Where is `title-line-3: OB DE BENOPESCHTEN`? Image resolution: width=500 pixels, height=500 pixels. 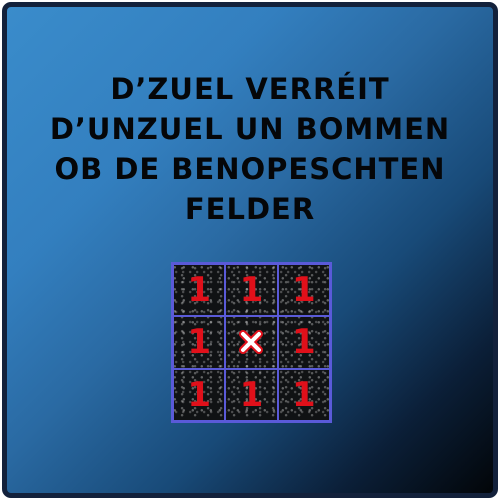 title-line-3: OB DE BENOPESCHTEN is located at coordinates (250, 169).